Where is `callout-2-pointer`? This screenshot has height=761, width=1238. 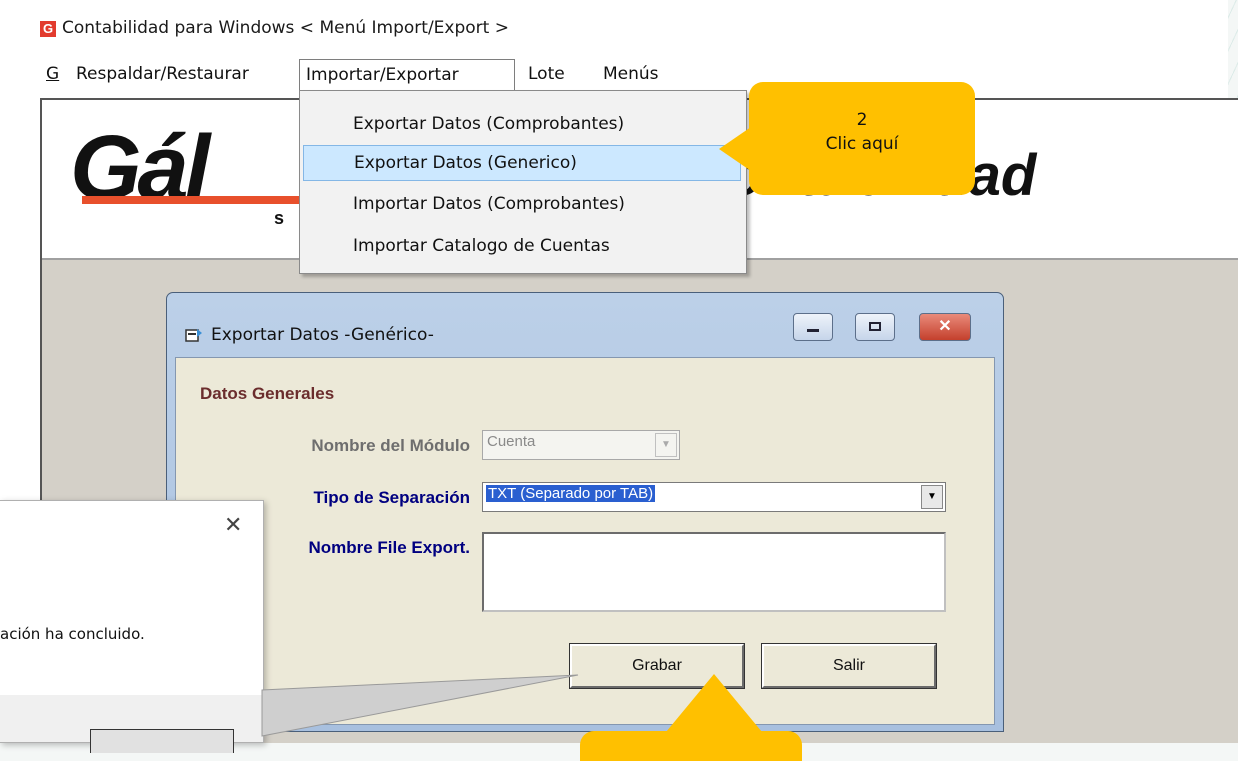
callout-2-pointer is located at coordinates (735, 149).